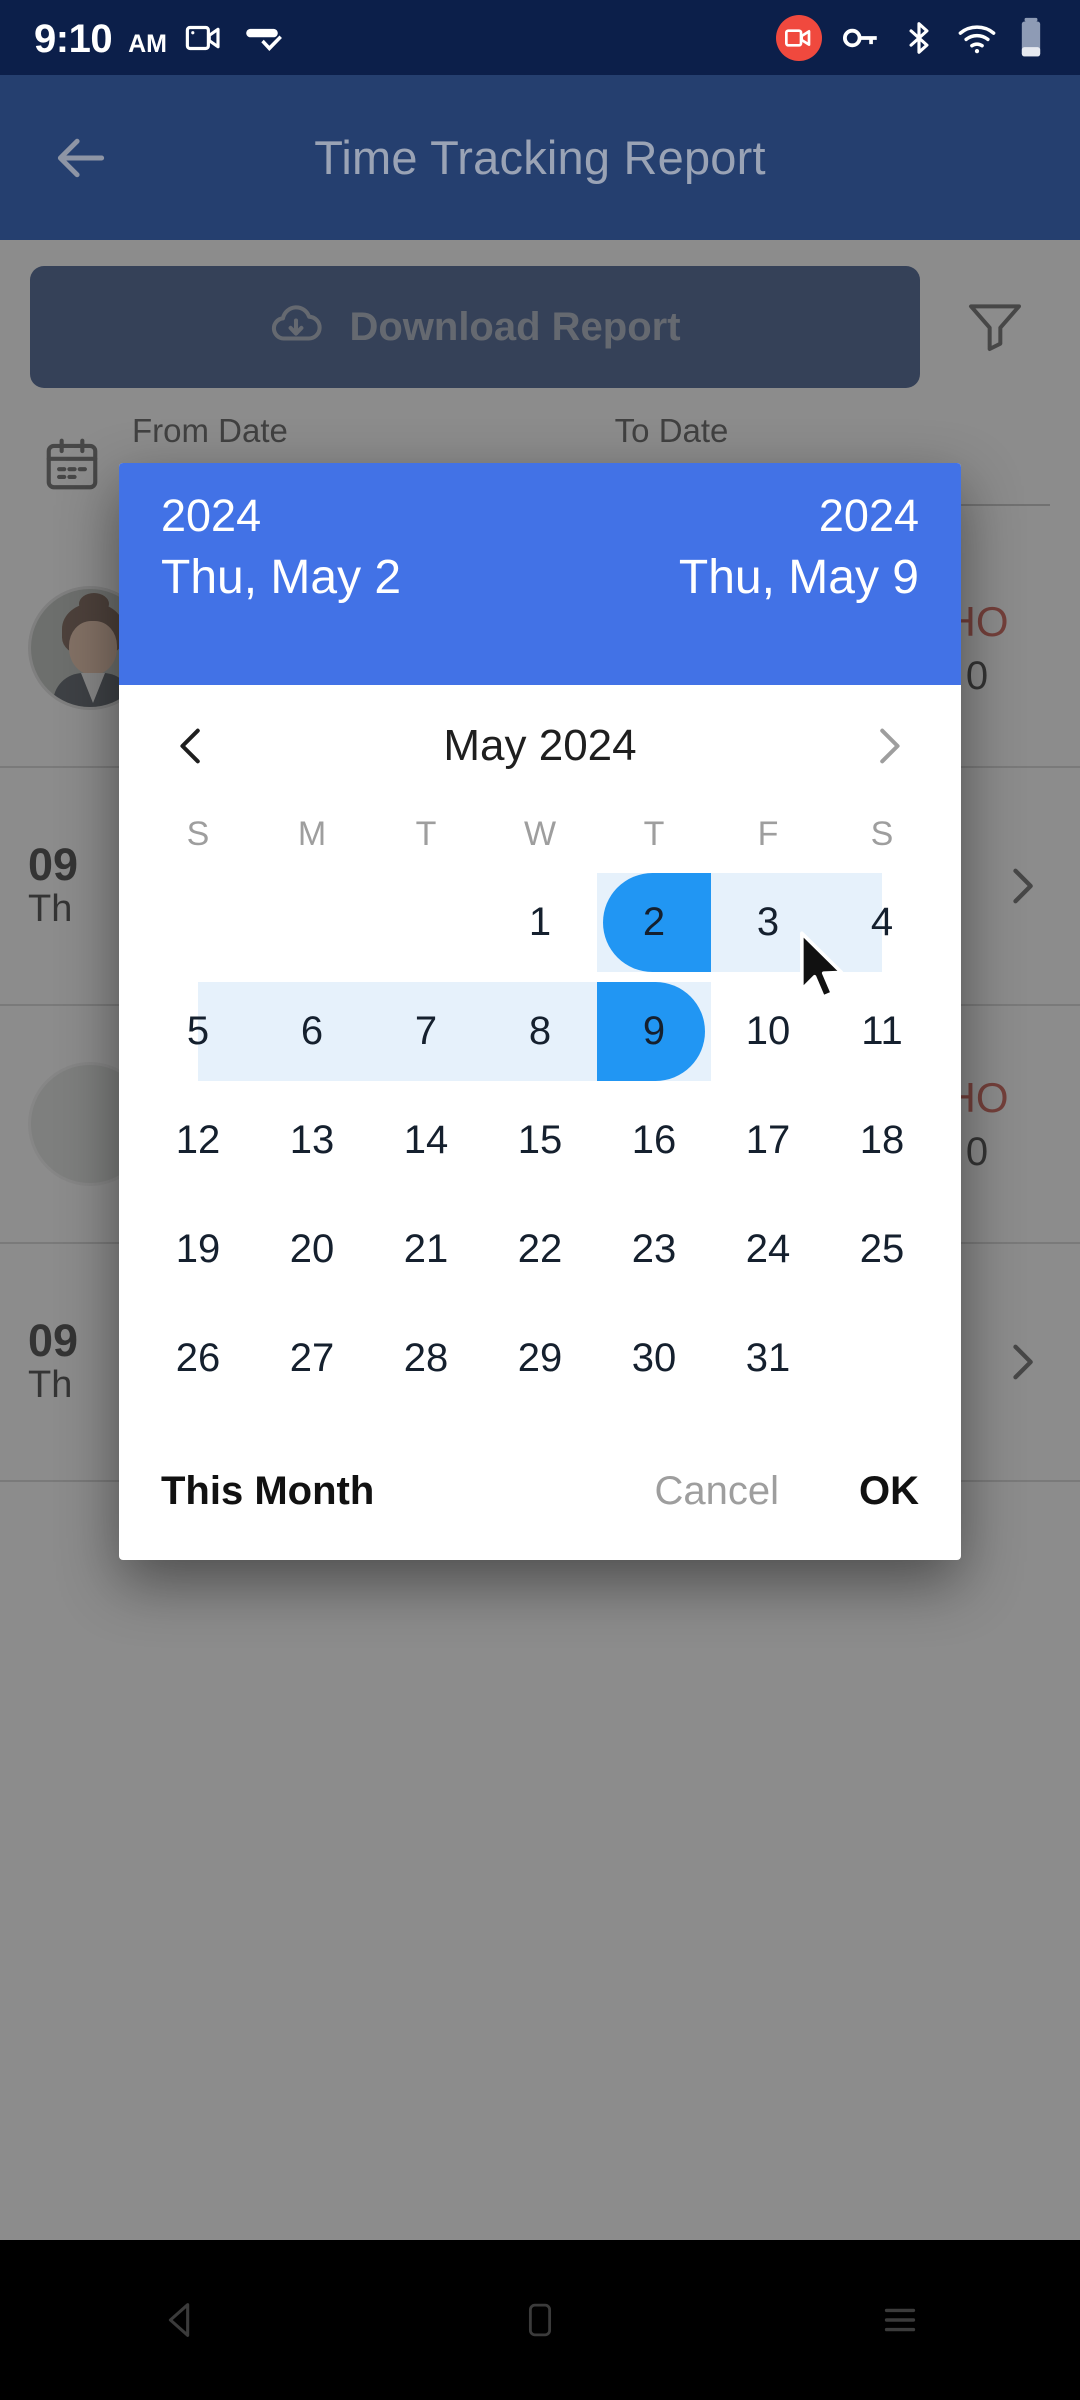 This screenshot has height=2400, width=1080. What do you see at coordinates (281, 578) in the screenshot?
I see `from-date-text: Thu, May 2` at bounding box center [281, 578].